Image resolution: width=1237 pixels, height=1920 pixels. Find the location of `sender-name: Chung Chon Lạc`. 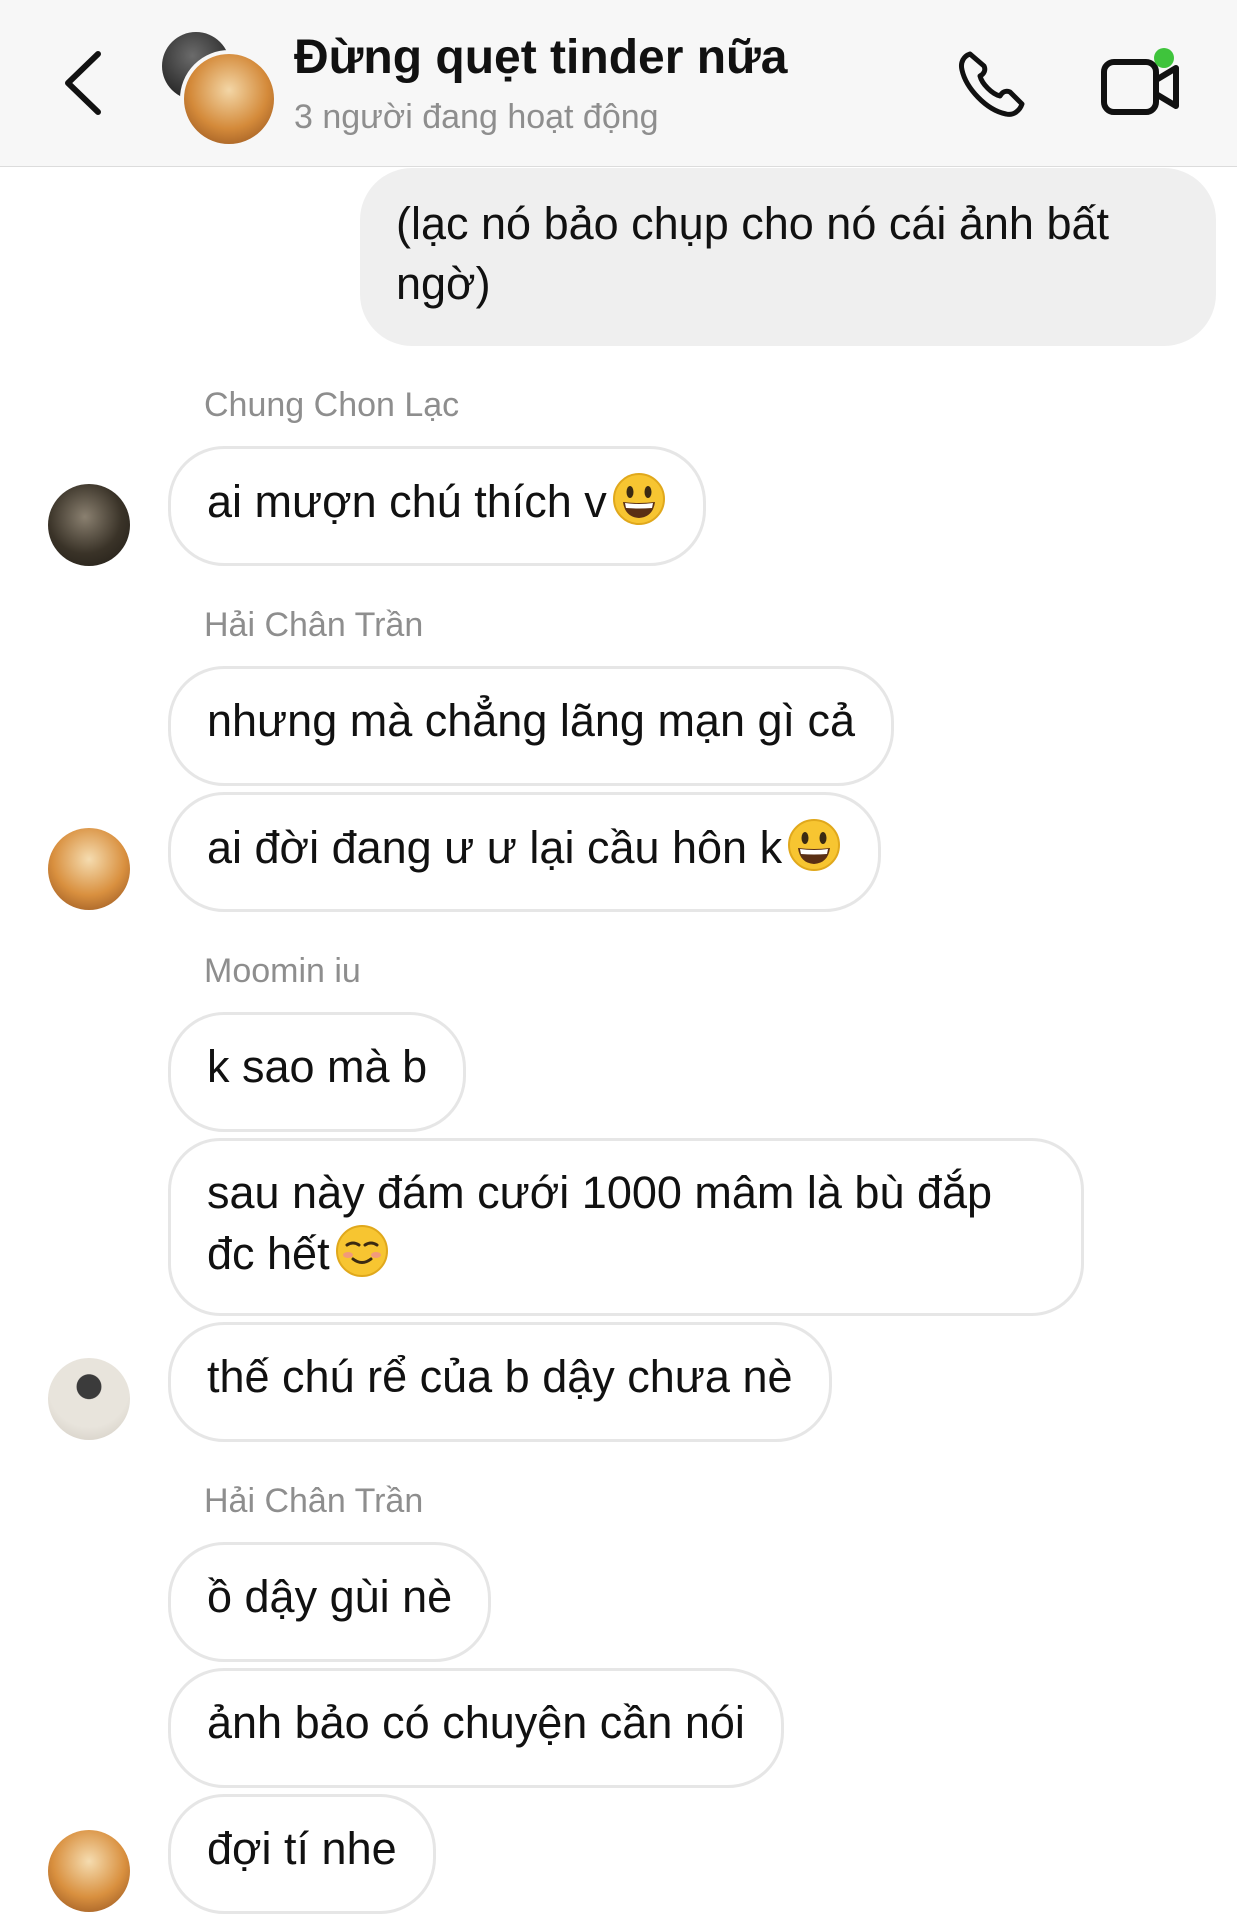

sender-name: Chung Chon Lạc is located at coordinates (332, 405).